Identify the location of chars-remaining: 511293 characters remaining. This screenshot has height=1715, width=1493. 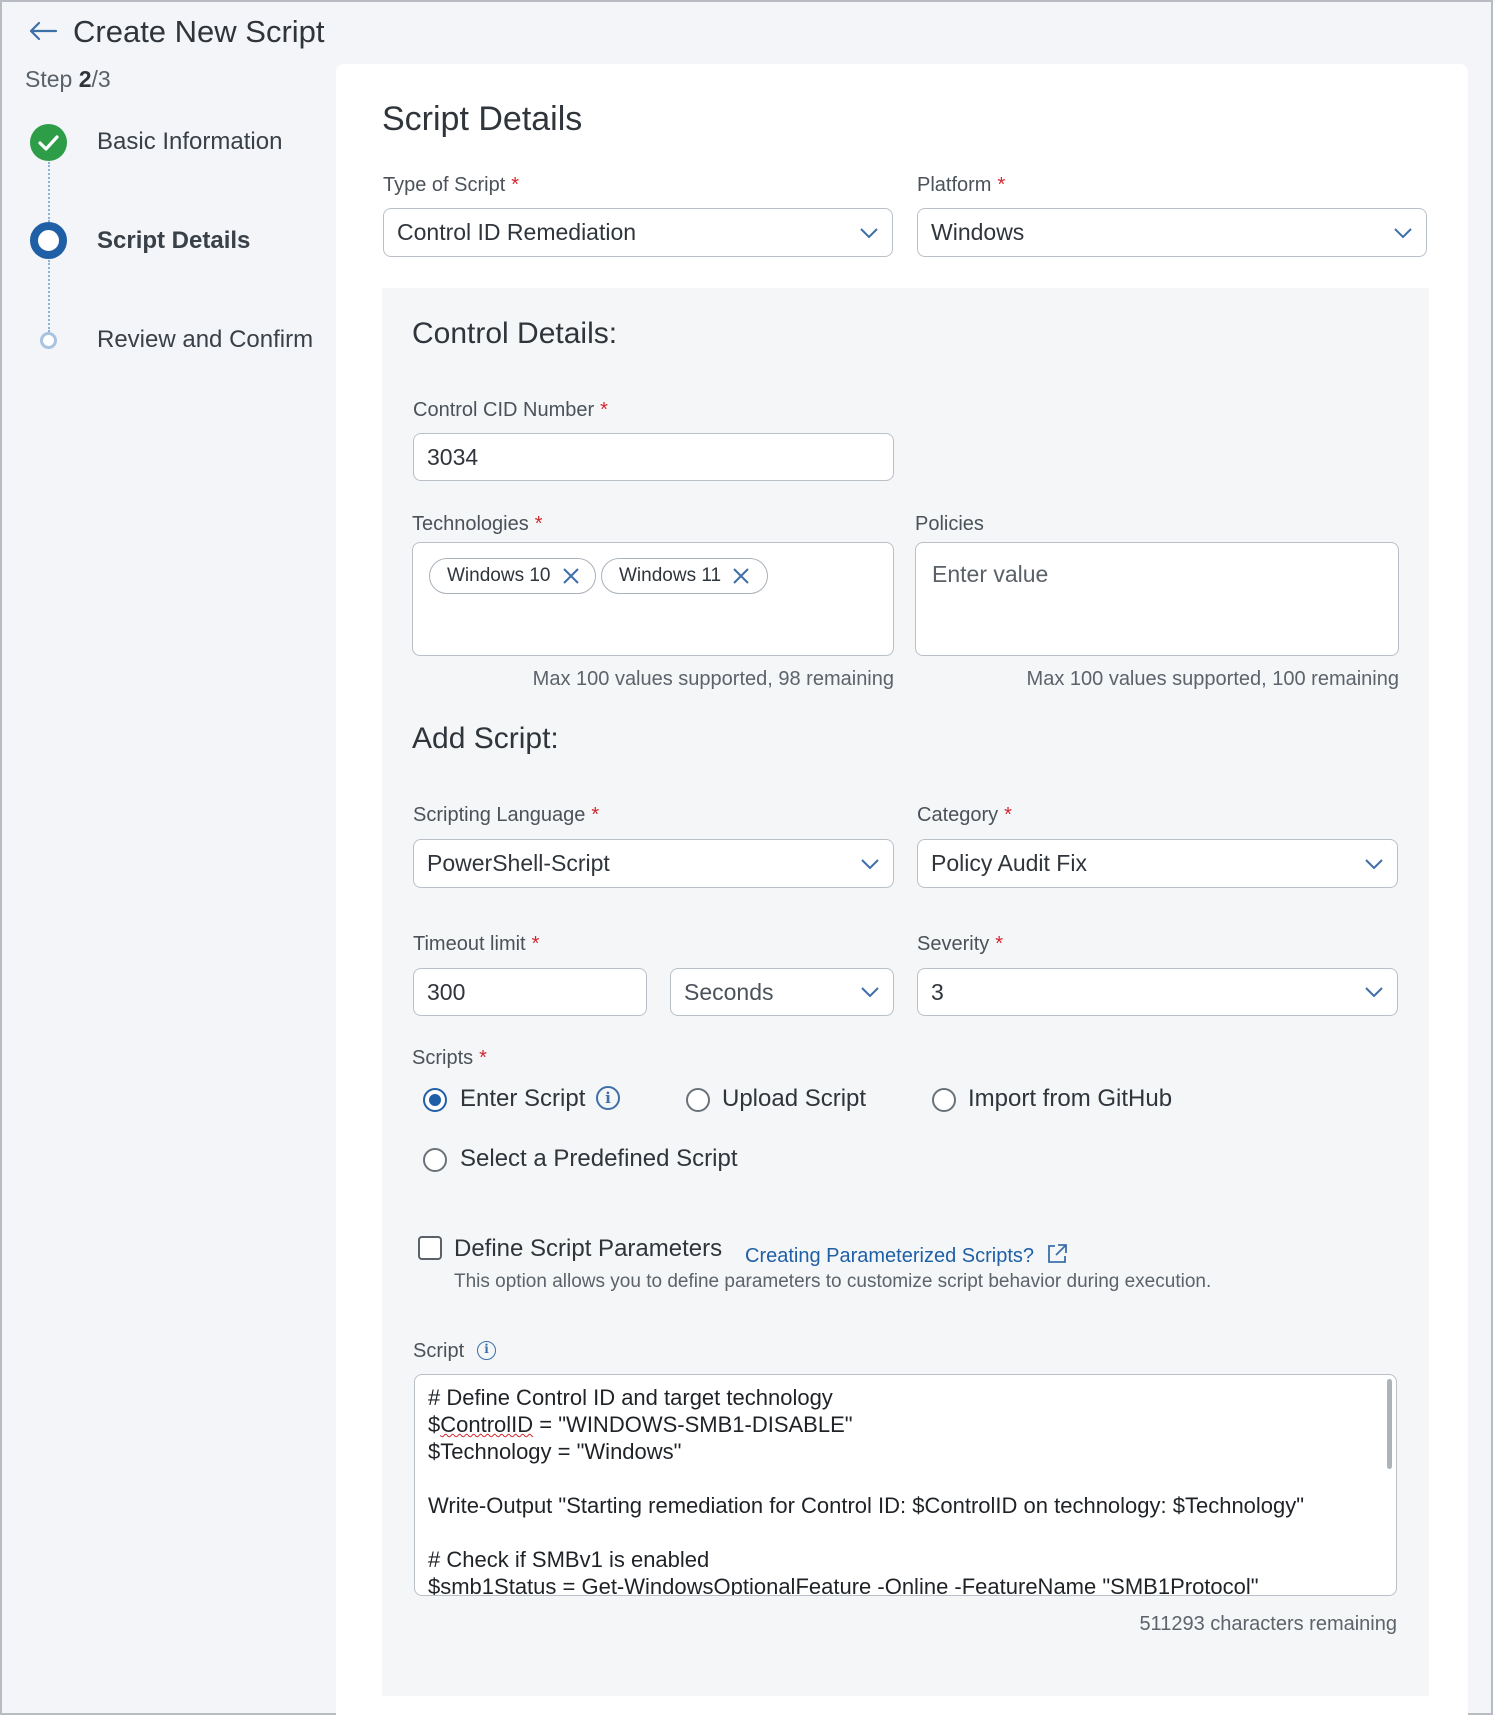
(1268, 1624).